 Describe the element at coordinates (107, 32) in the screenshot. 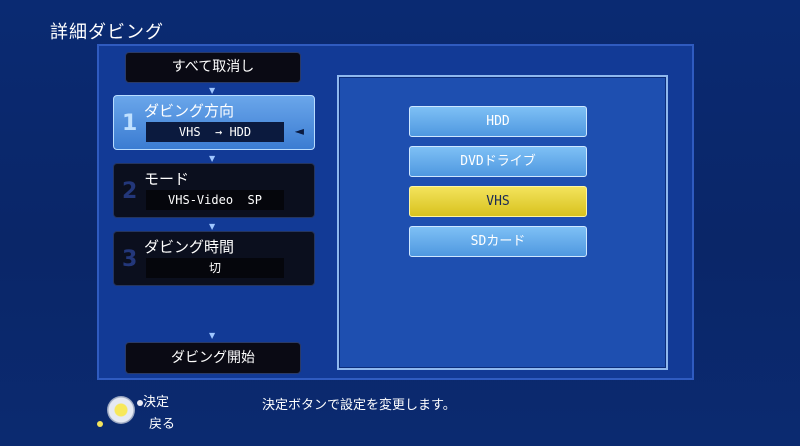

I see `page-title: 詳細ダビング` at that location.